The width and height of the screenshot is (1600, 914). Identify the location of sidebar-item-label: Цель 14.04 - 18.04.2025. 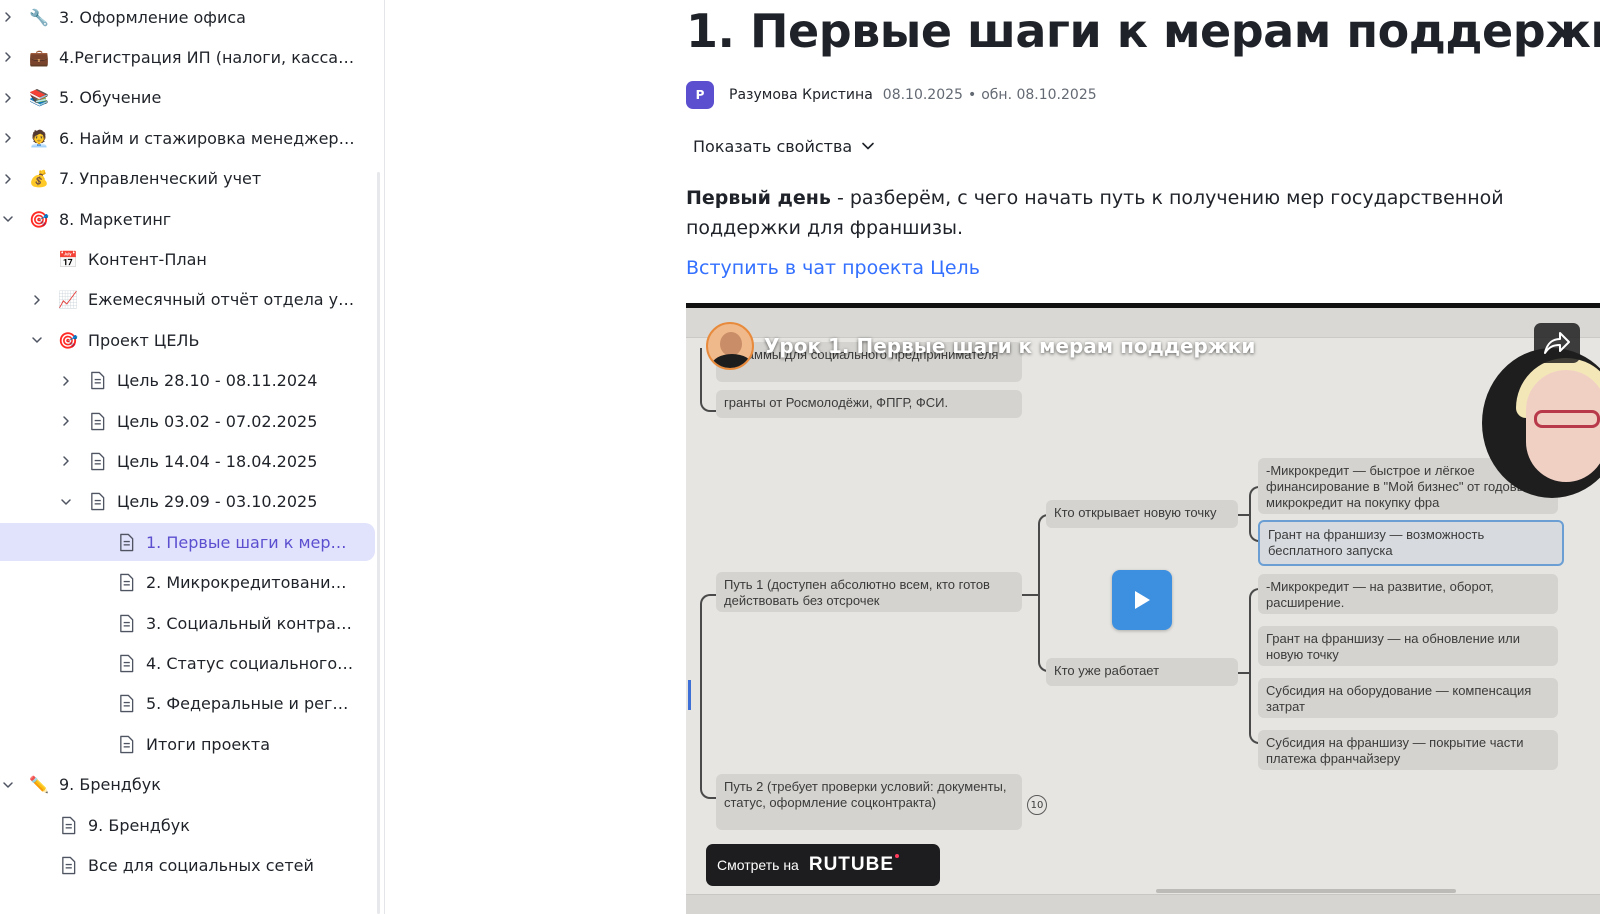
(217, 461).